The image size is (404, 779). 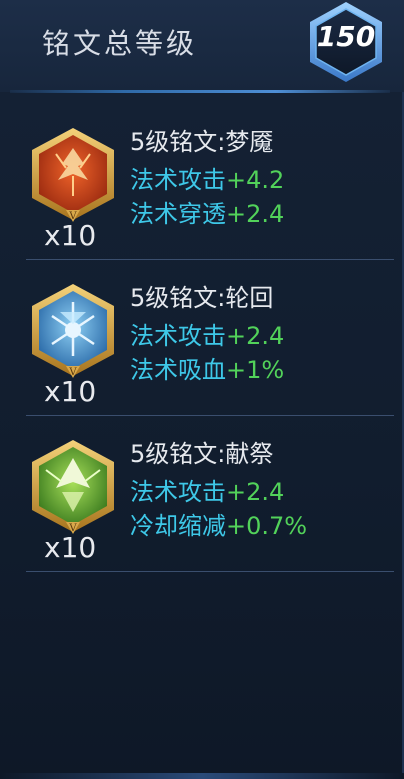 What do you see at coordinates (200, 91) in the screenshot?
I see `header-divider` at bounding box center [200, 91].